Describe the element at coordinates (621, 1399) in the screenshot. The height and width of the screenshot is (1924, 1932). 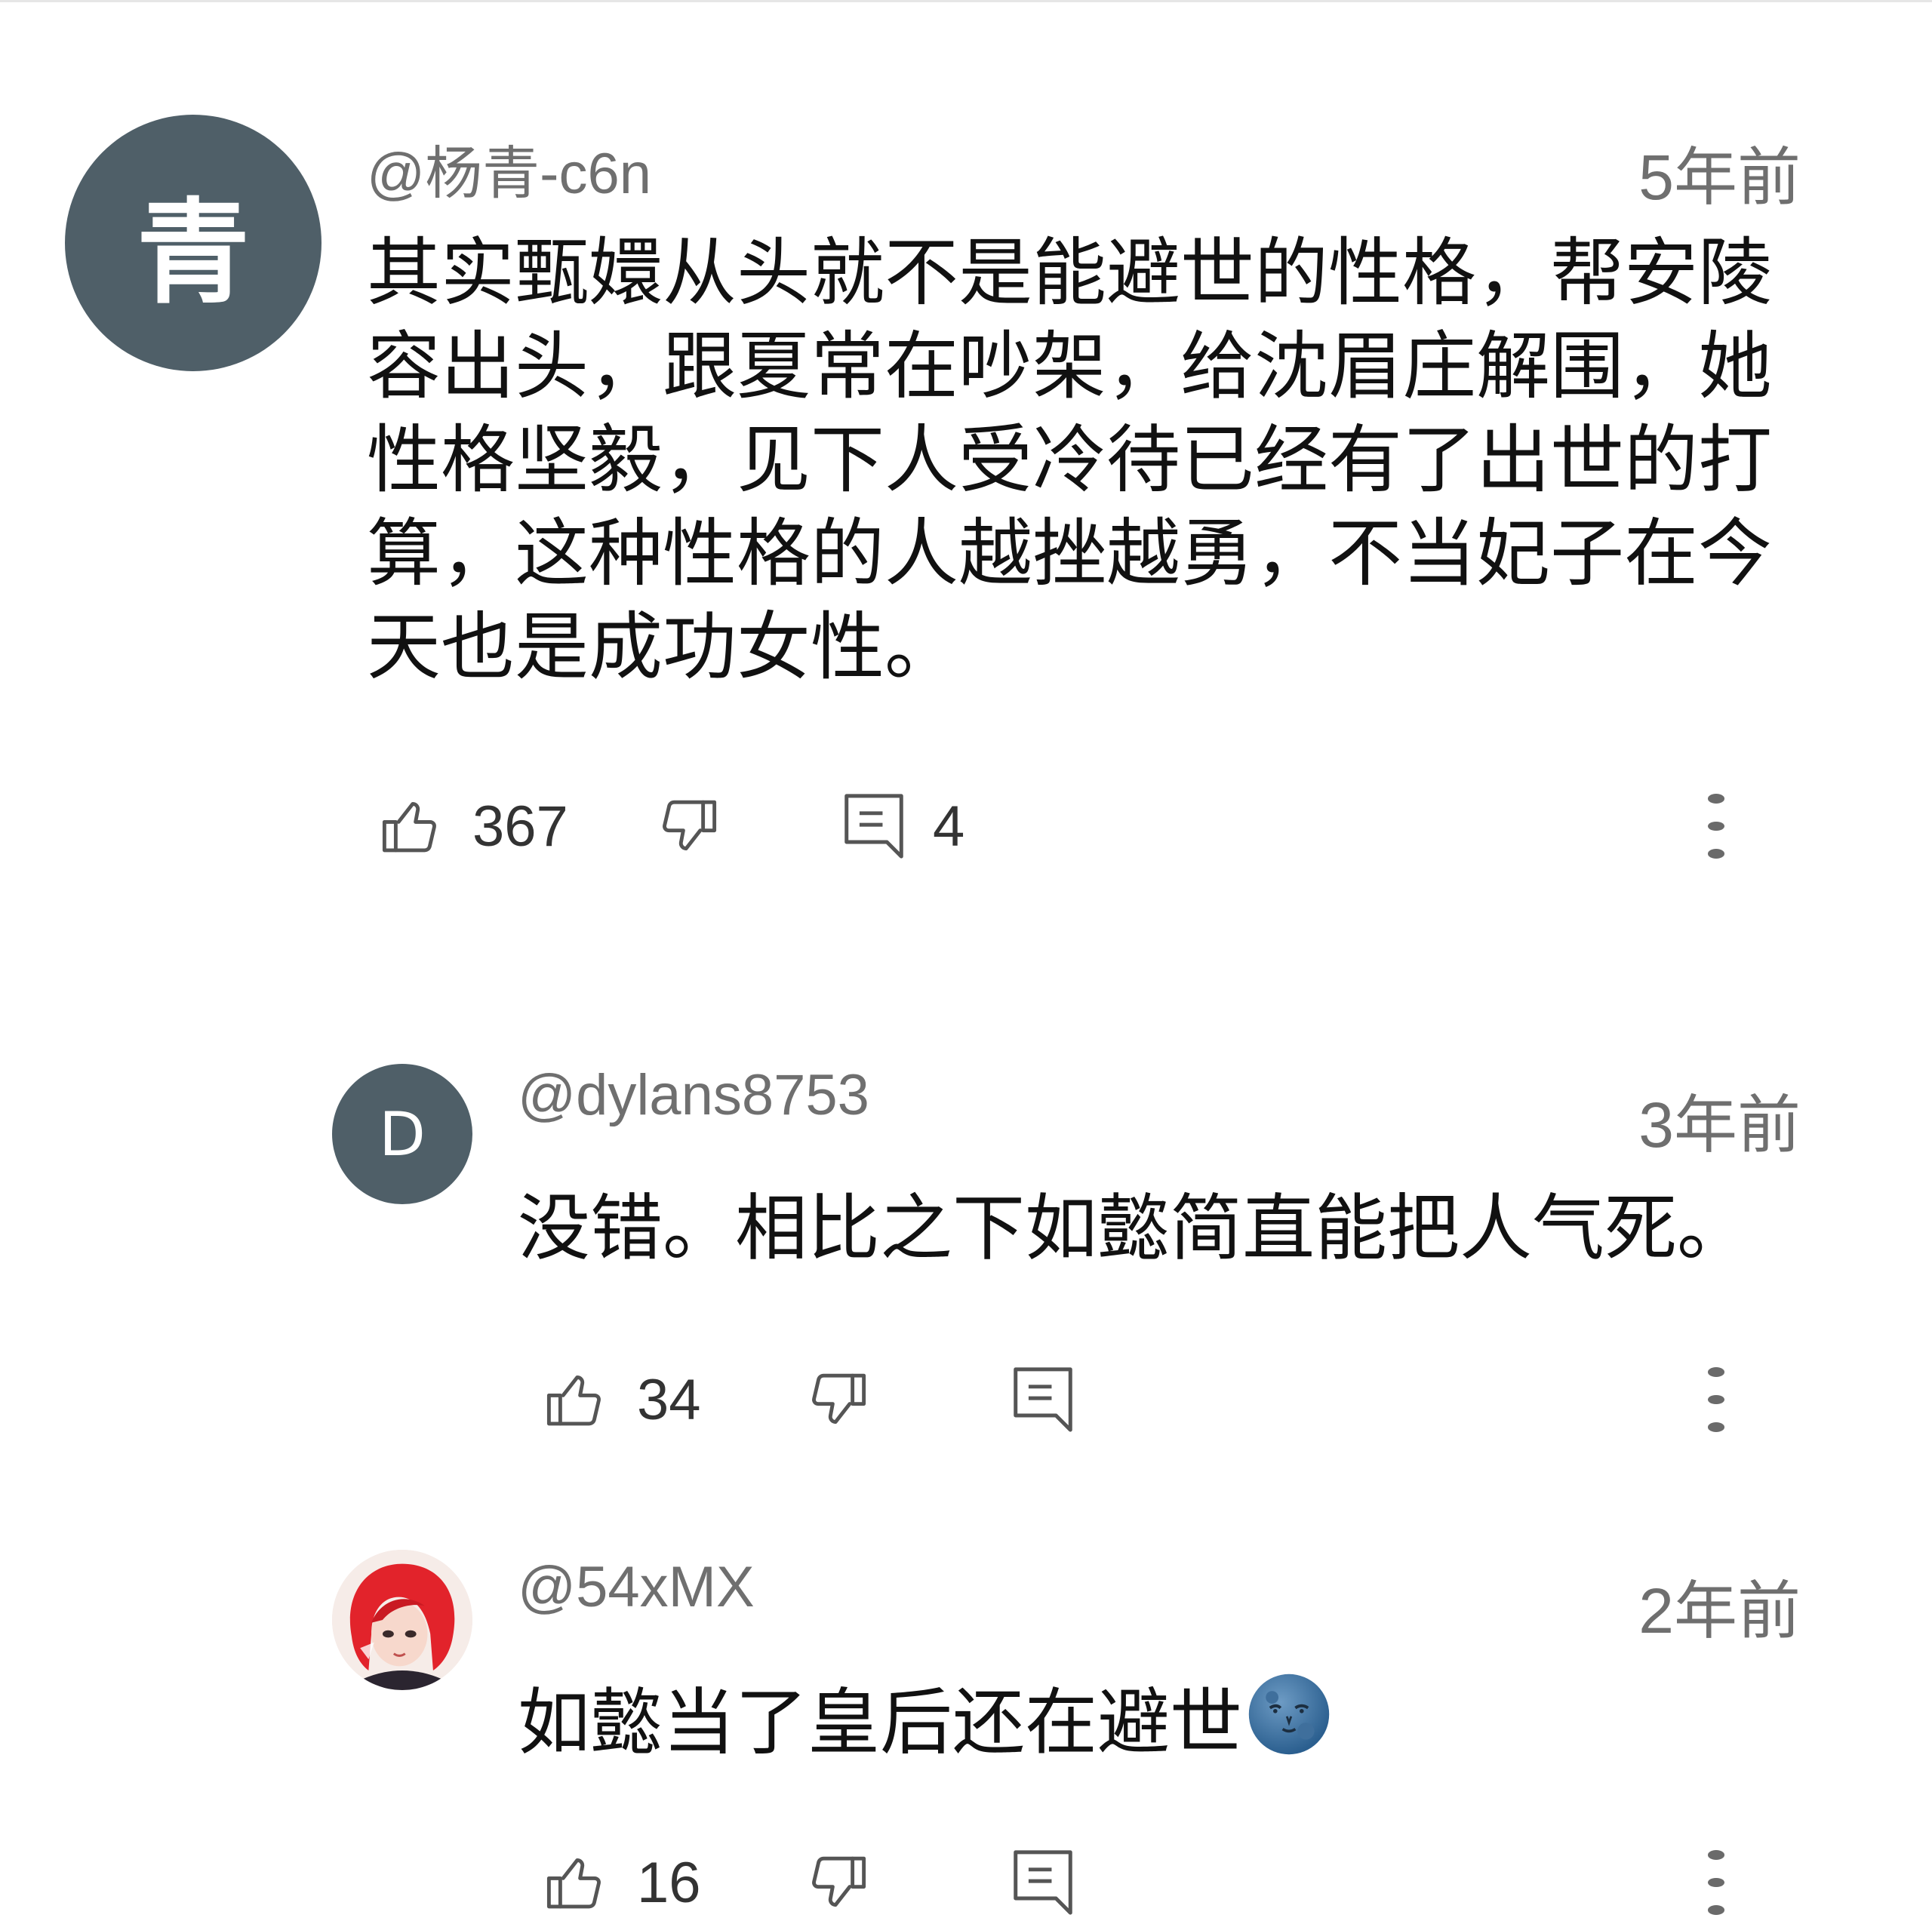
I see `like-button: 34` at that location.